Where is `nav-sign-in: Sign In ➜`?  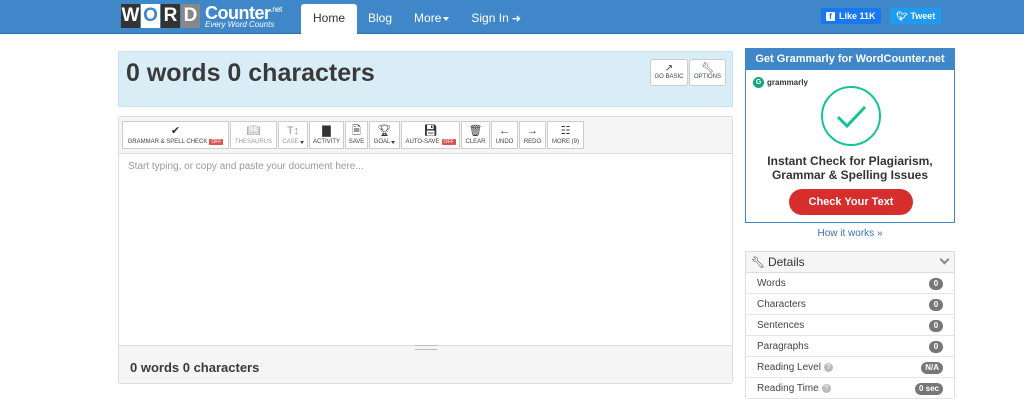
nav-sign-in: Sign In ➜ is located at coordinates (496, 19).